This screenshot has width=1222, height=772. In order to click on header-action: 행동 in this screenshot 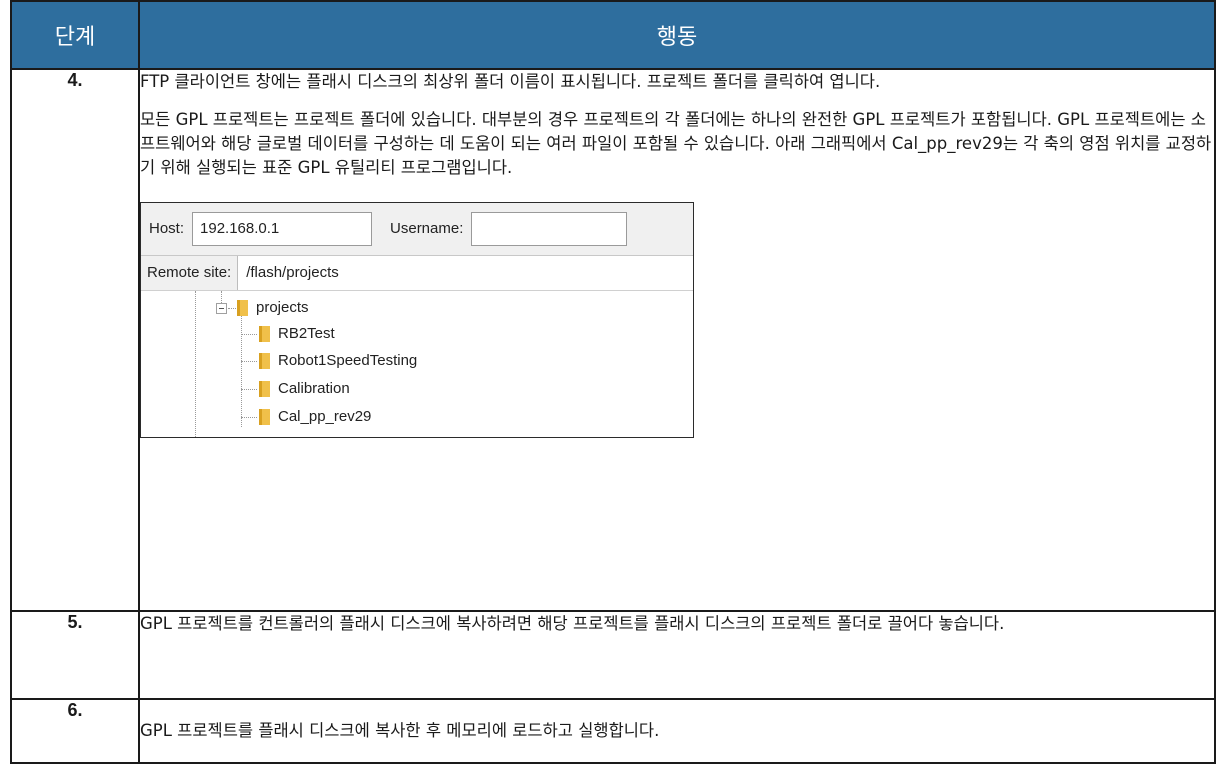, I will do `click(677, 35)`.